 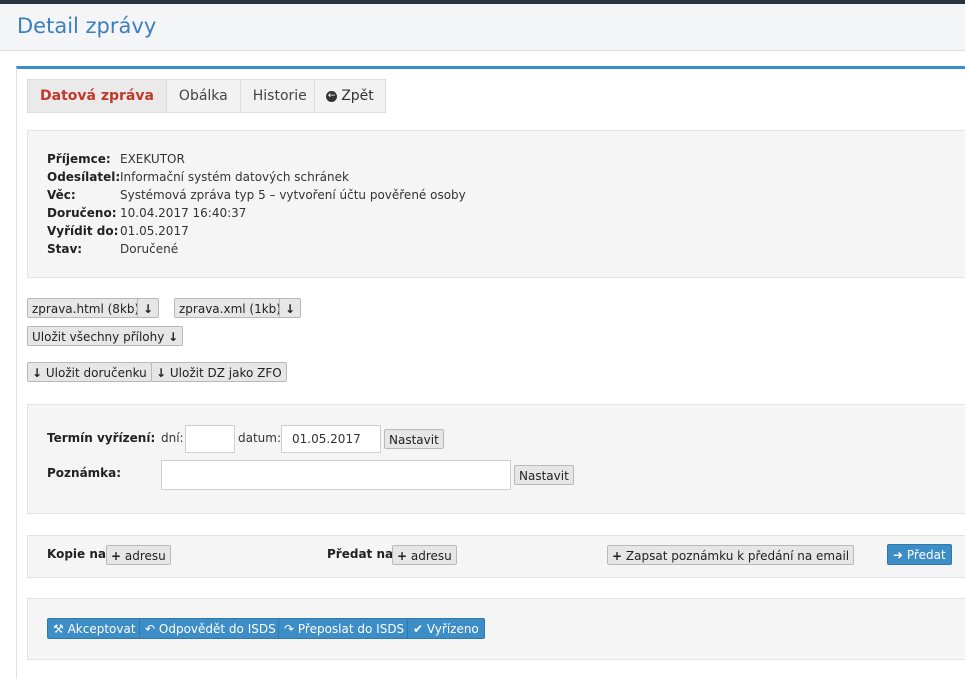 I want to click on tab-obalka: Obálka, so click(x=204, y=96).